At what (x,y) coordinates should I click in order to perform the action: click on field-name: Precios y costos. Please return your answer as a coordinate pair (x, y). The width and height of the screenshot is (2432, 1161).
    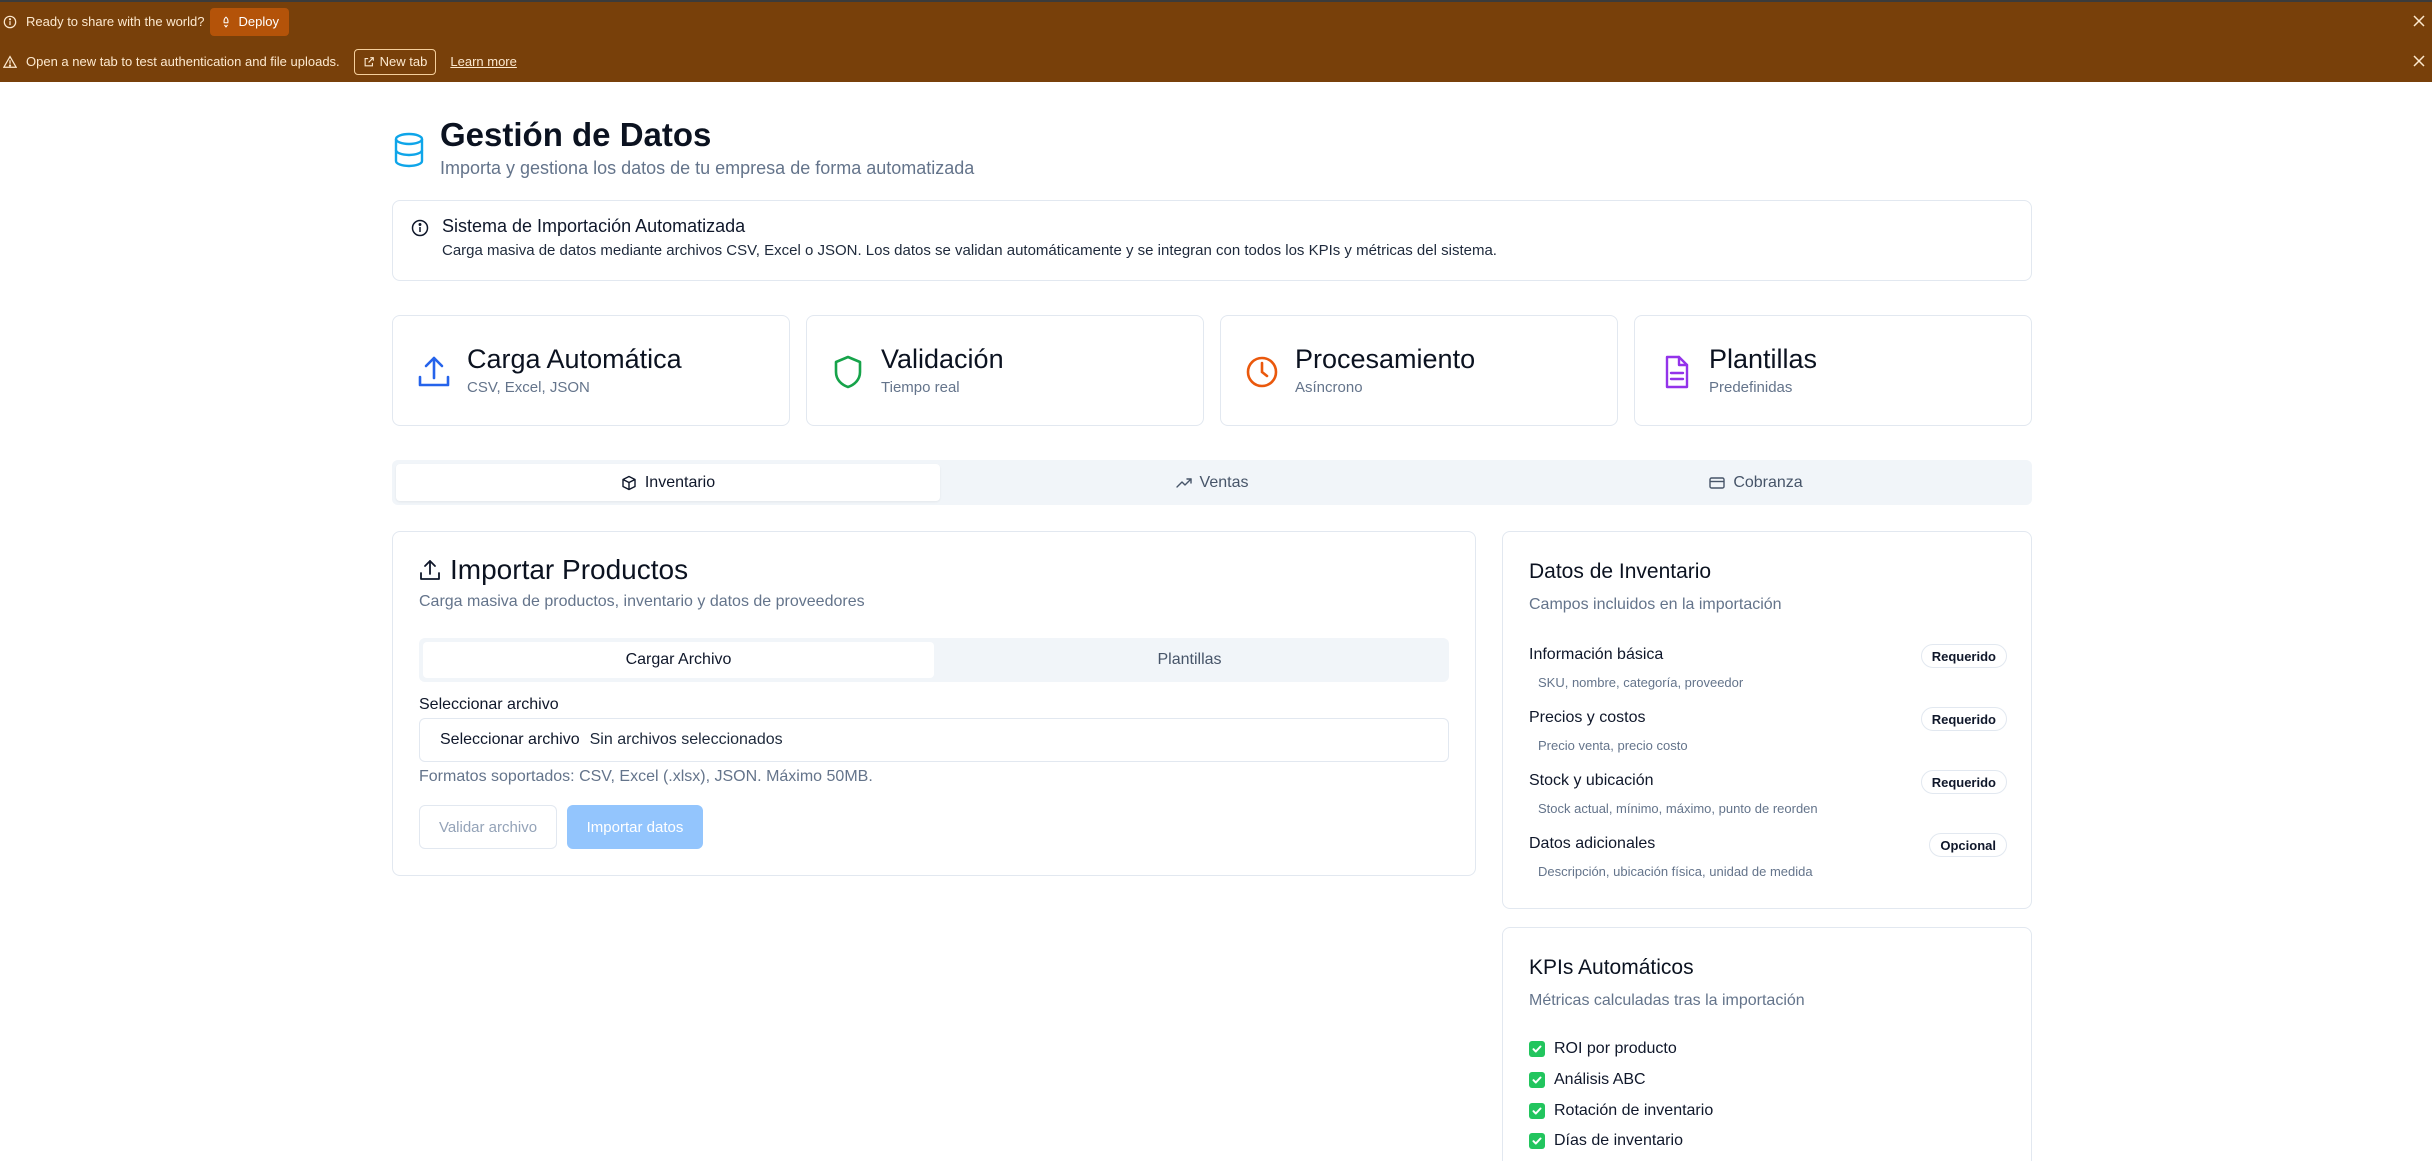
    Looking at the image, I should click on (1587, 717).